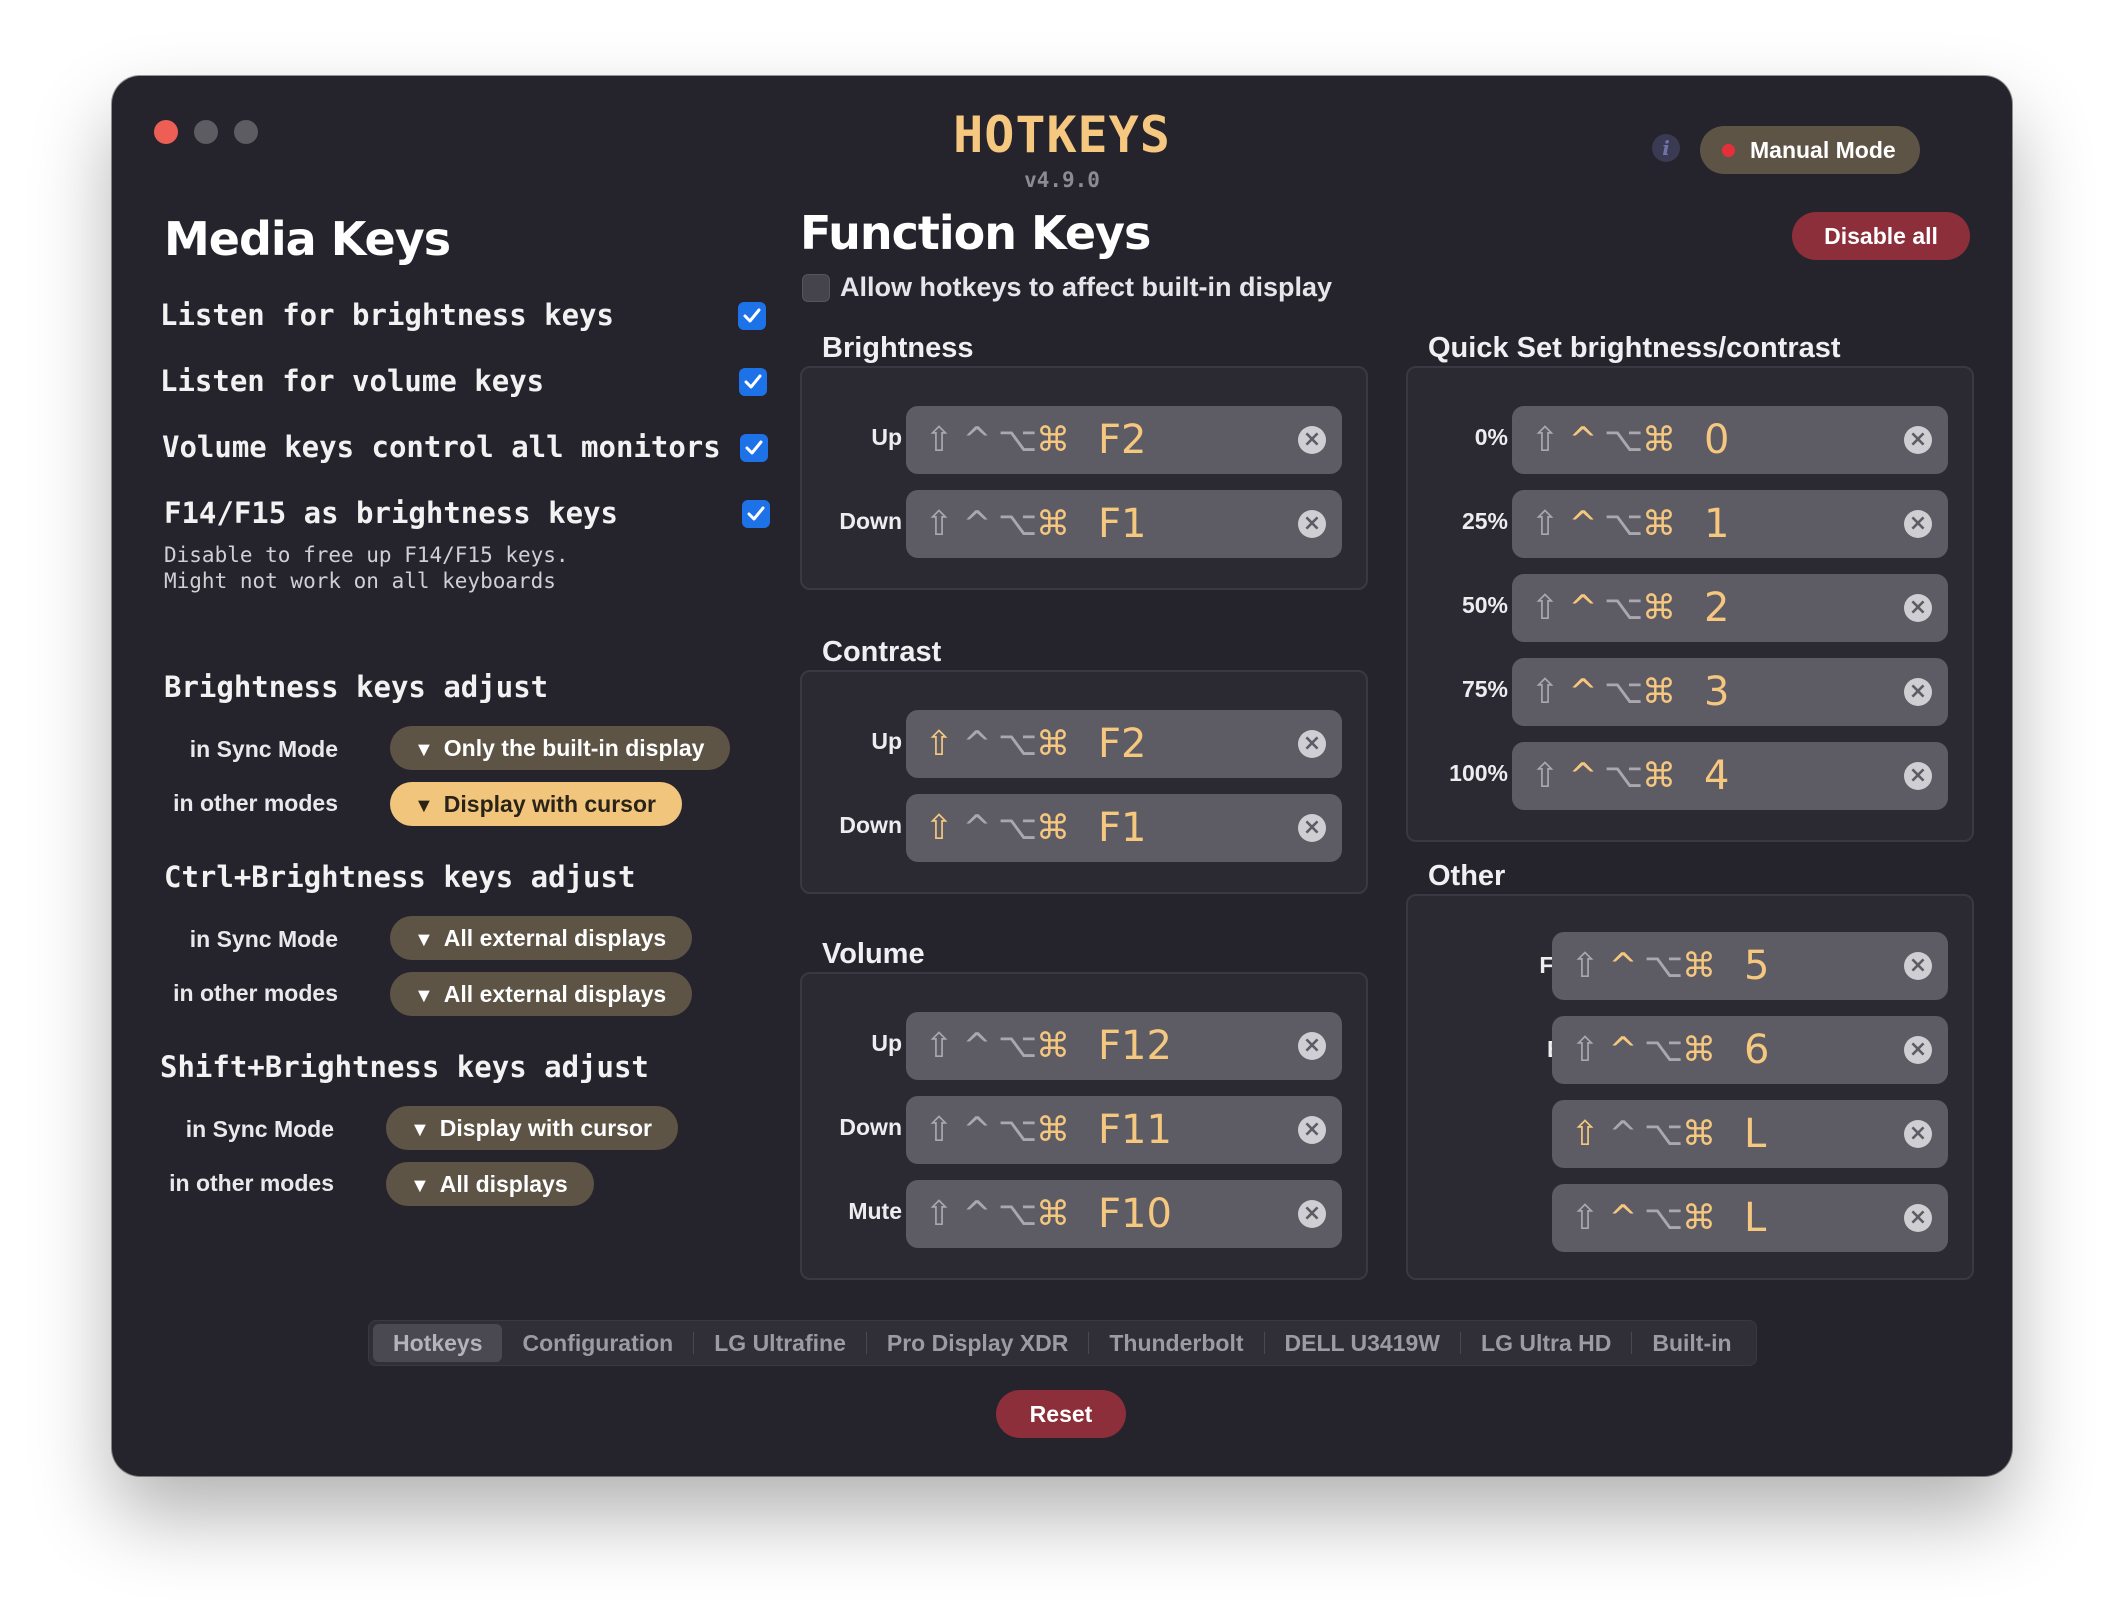 The image size is (2124, 1624). What do you see at coordinates (1363, 1343) in the screenshot?
I see `tab-dell-u3419w: DELL U3419W` at bounding box center [1363, 1343].